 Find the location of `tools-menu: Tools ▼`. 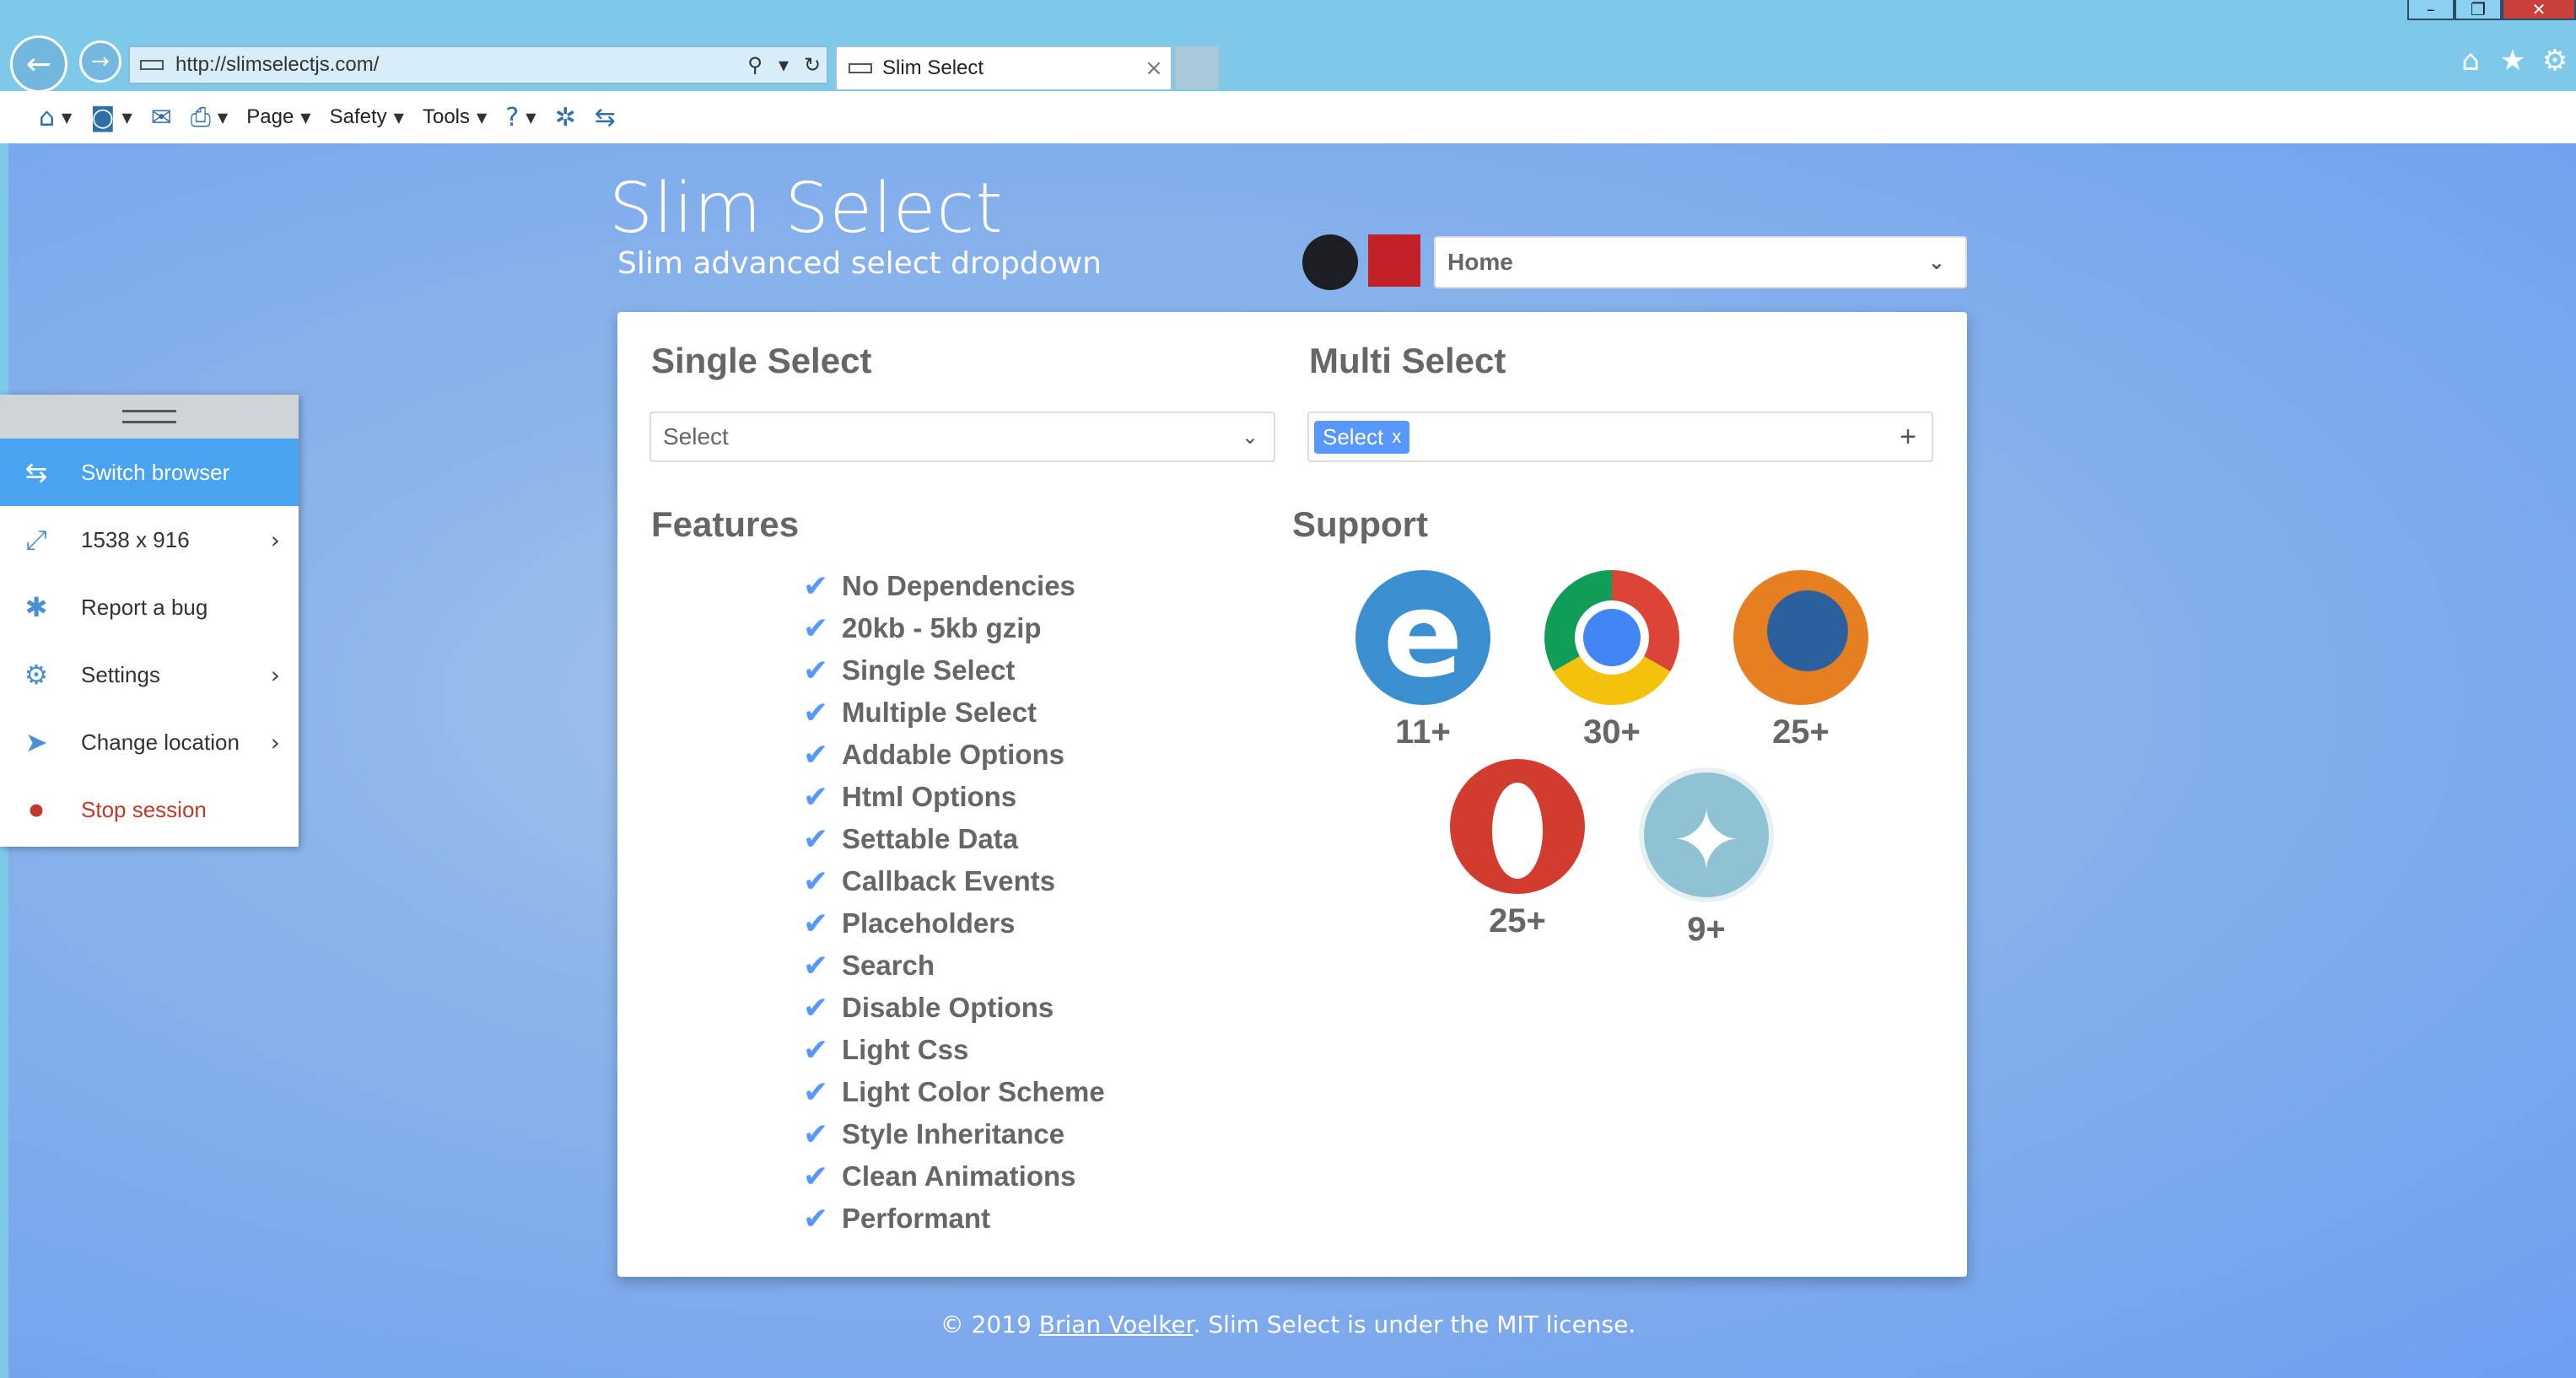

tools-menu: Tools ▼ is located at coordinates (455, 117).